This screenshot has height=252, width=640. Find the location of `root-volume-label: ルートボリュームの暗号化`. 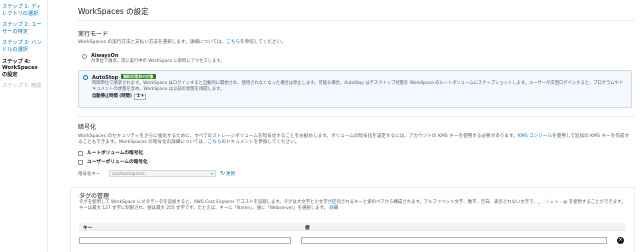

root-volume-label: ルートボリュームの暗号化 is located at coordinates (115, 153).